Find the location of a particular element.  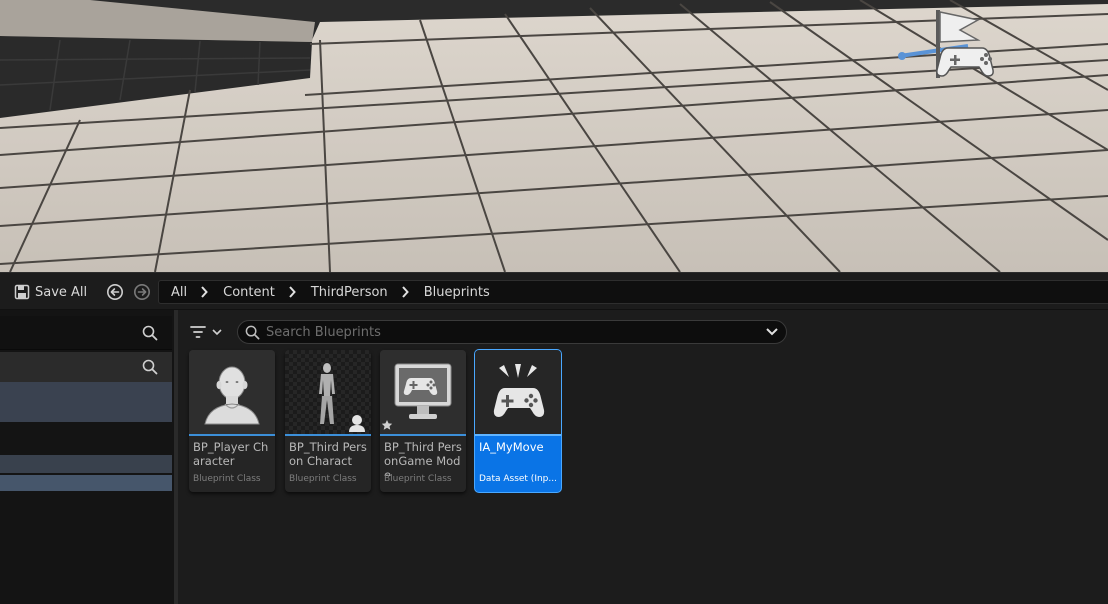

folder-tree-selection is located at coordinates (86, 402).